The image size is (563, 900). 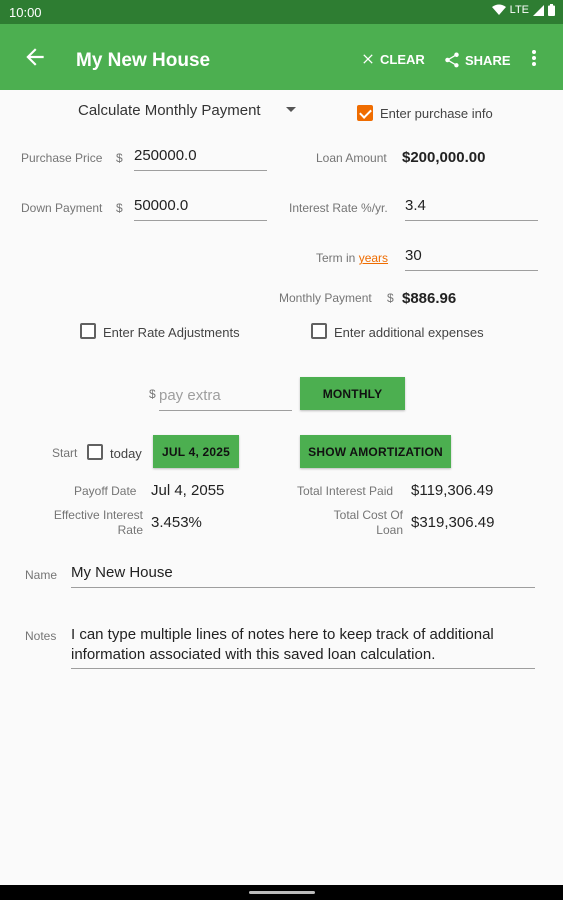 I want to click on monthly-payment-value: $886.96, so click(x=429, y=298).